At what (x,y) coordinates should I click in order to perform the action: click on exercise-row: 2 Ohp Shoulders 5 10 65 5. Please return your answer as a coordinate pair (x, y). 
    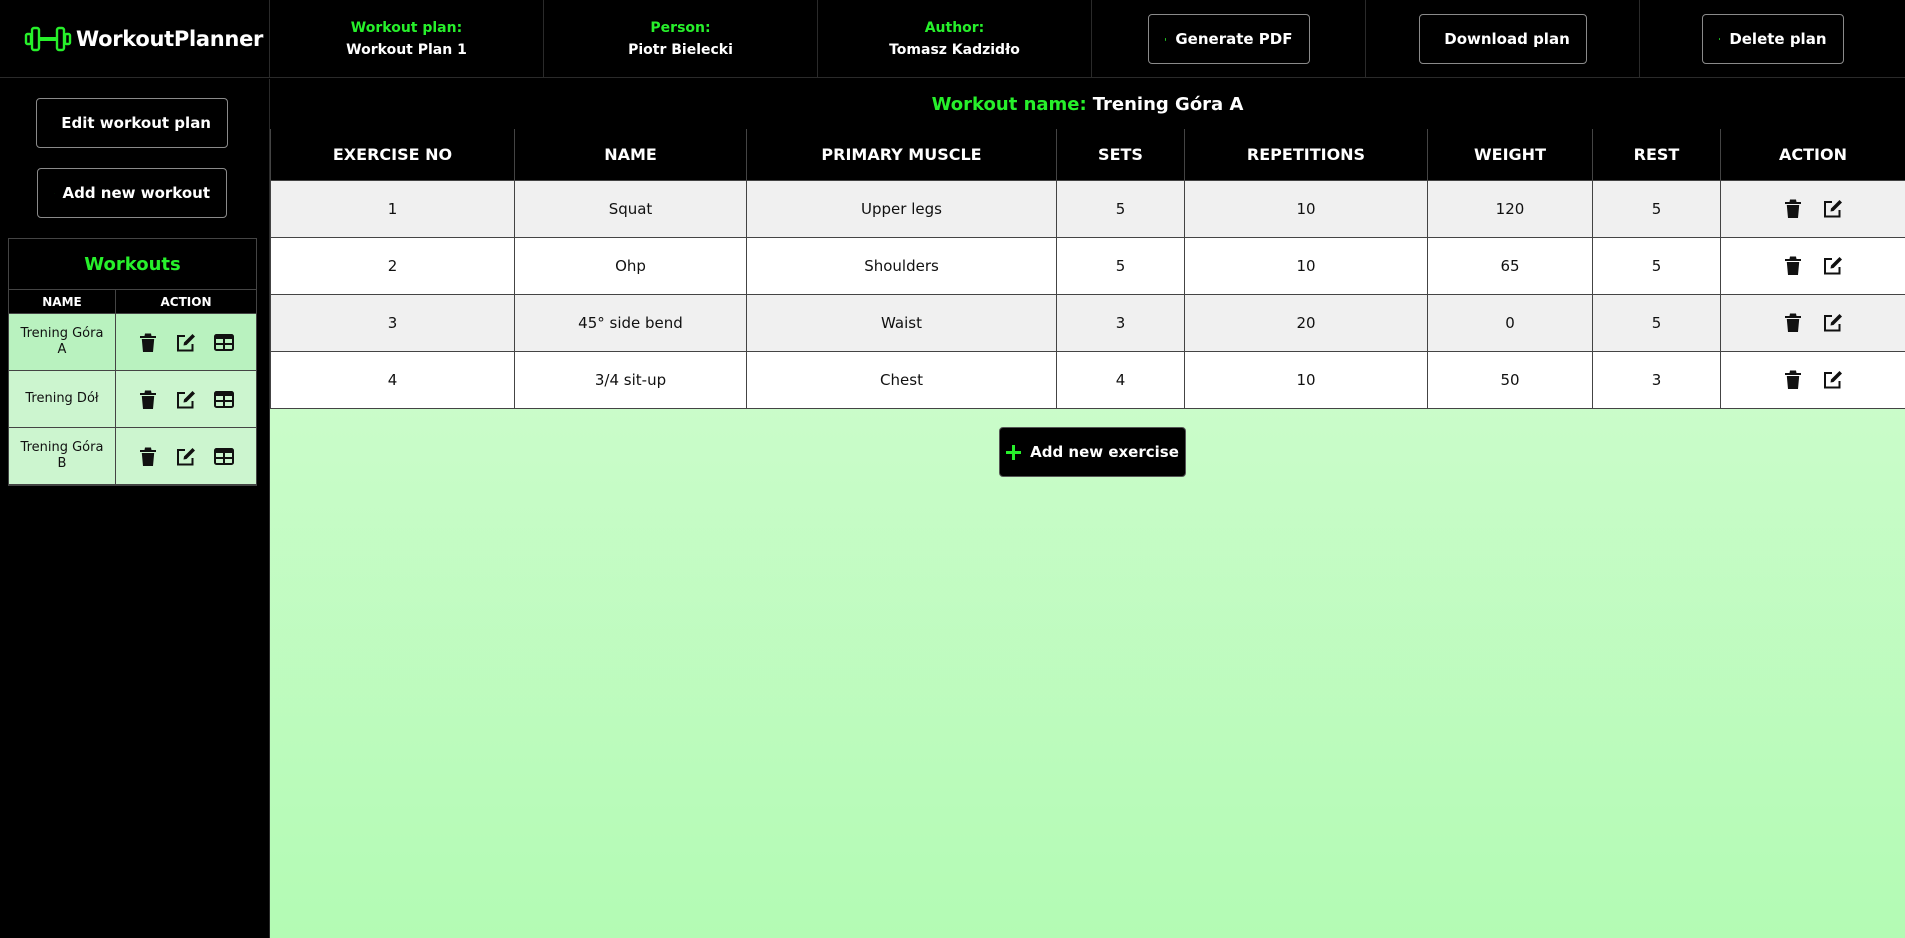
    Looking at the image, I should click on (1087, 265).